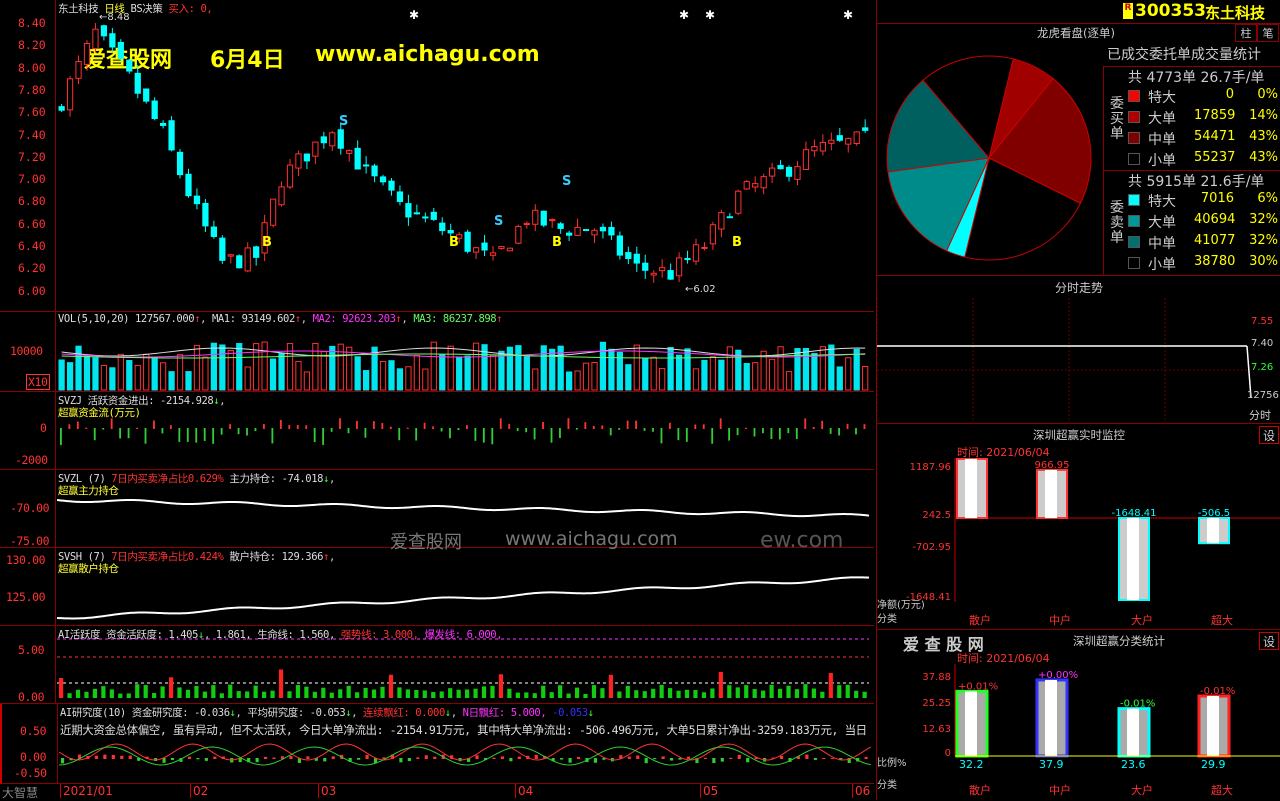  Describe the element at coordinates (43, 428) in the screenshot. I see `svzj-y0: 0` at that location.